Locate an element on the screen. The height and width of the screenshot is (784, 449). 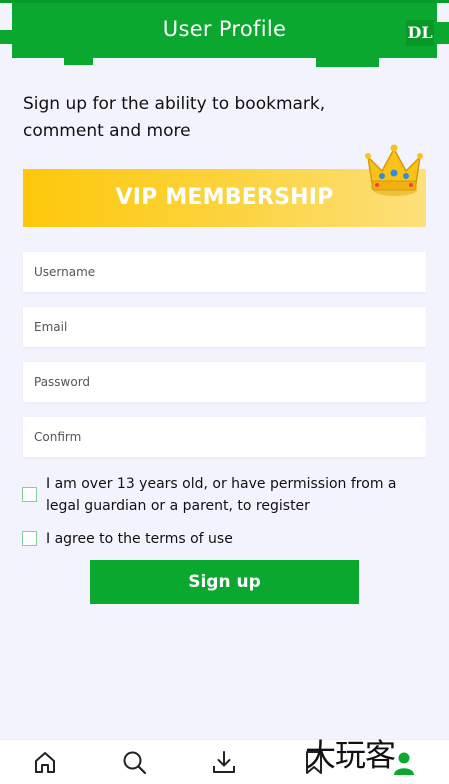
confirm-password-input is located at coordinates (224, 437).